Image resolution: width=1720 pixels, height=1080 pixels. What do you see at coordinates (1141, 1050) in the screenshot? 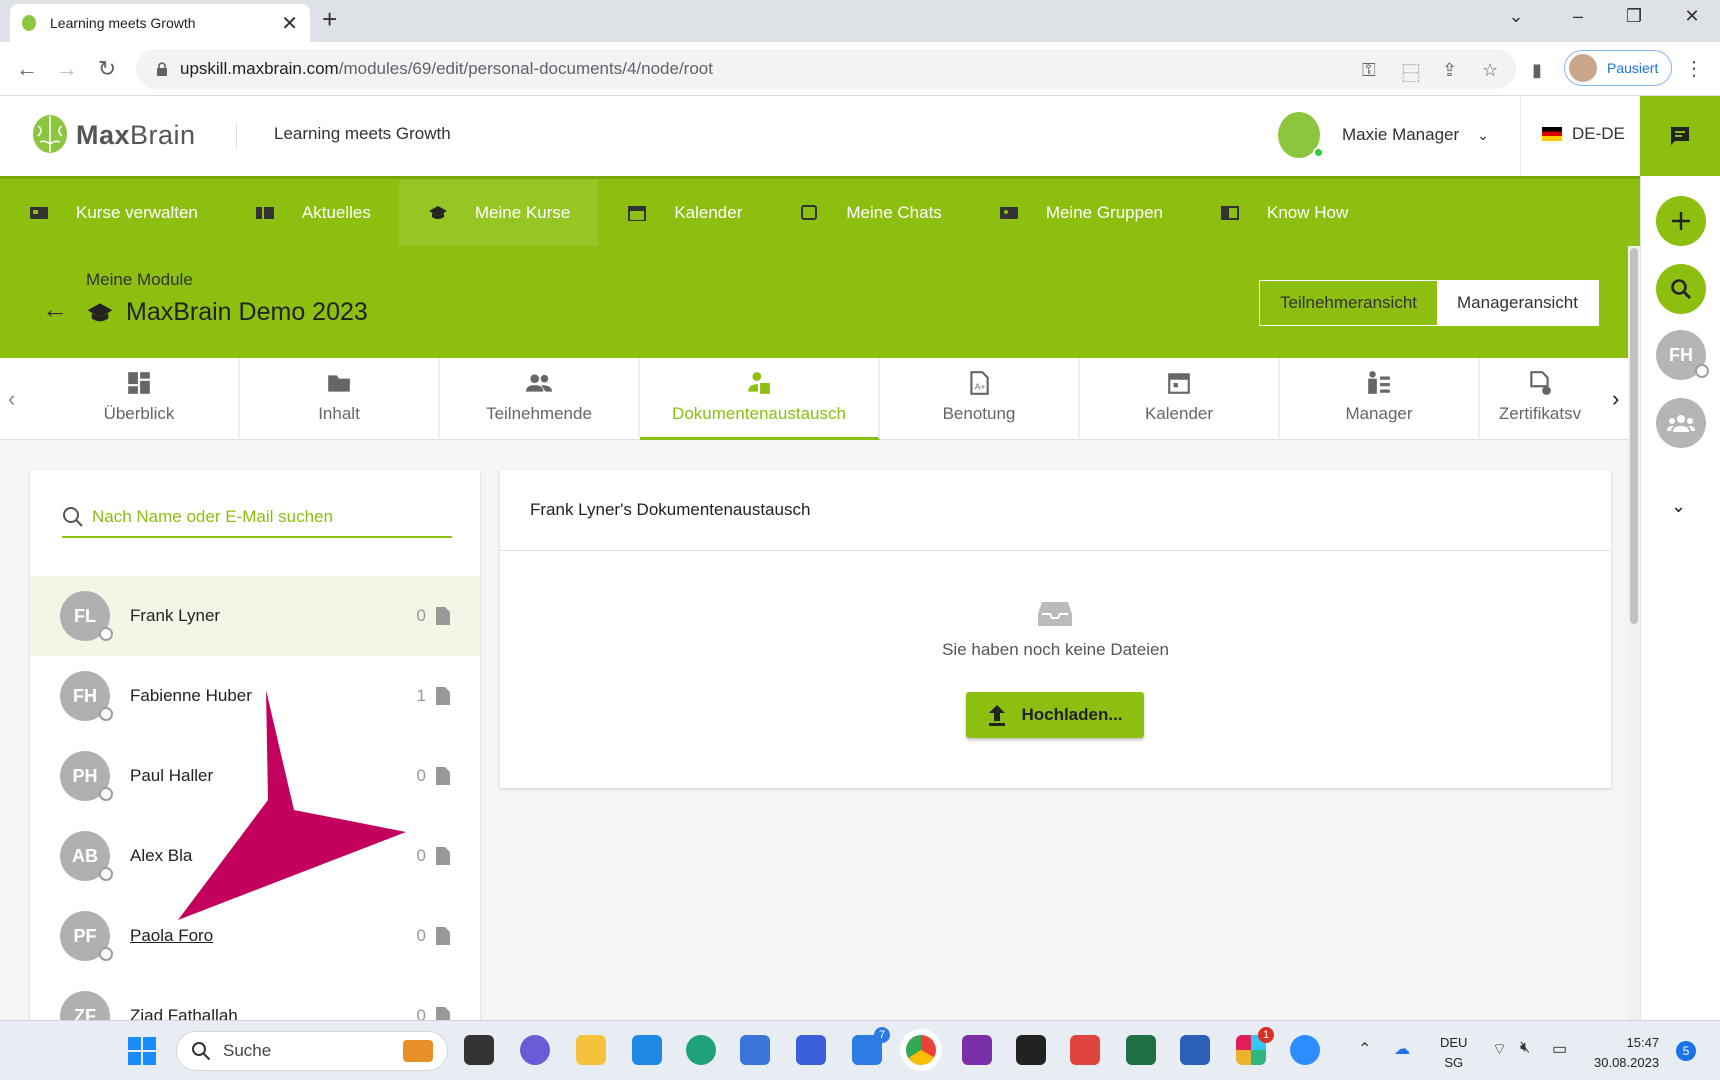
I see `excel-icon` at bounding box center [1141, 1050].